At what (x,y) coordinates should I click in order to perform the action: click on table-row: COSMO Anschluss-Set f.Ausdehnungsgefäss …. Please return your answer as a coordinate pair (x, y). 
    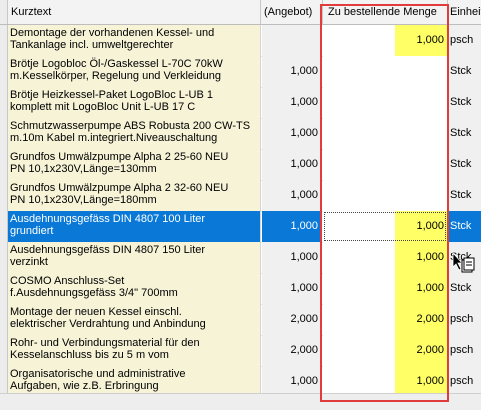
    Looking at the image, I should click on (240, 289).